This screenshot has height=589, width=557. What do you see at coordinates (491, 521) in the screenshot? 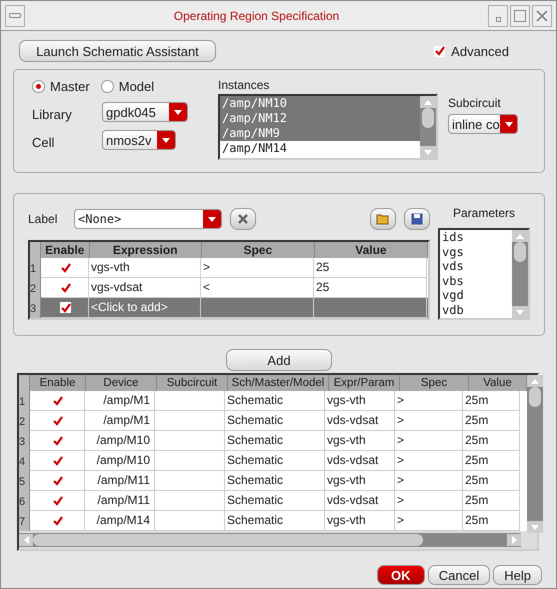
I see `table-cell: 25m` at bounding box center [491, 521].